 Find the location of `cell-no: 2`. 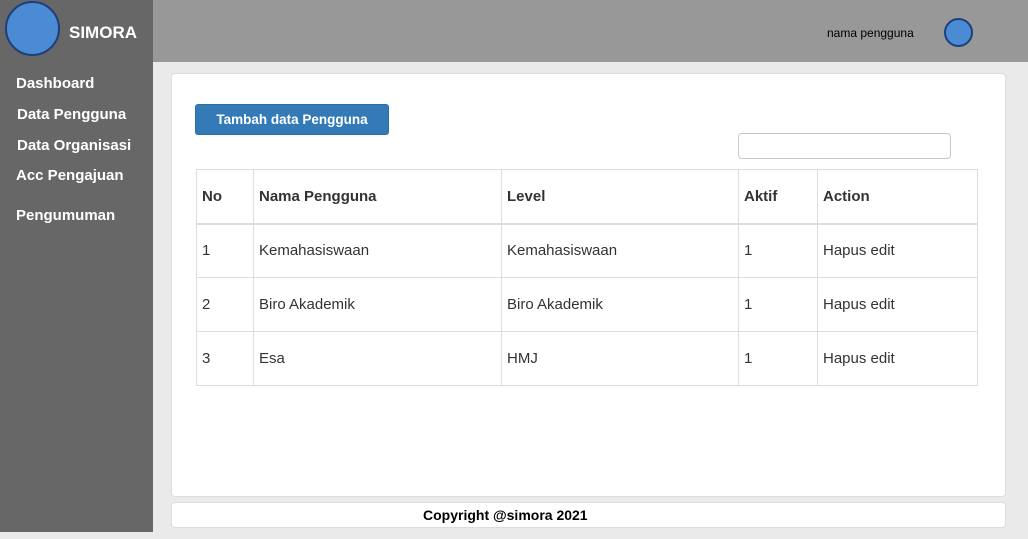

cell-no: 2 is located at coordinates (225, 304).